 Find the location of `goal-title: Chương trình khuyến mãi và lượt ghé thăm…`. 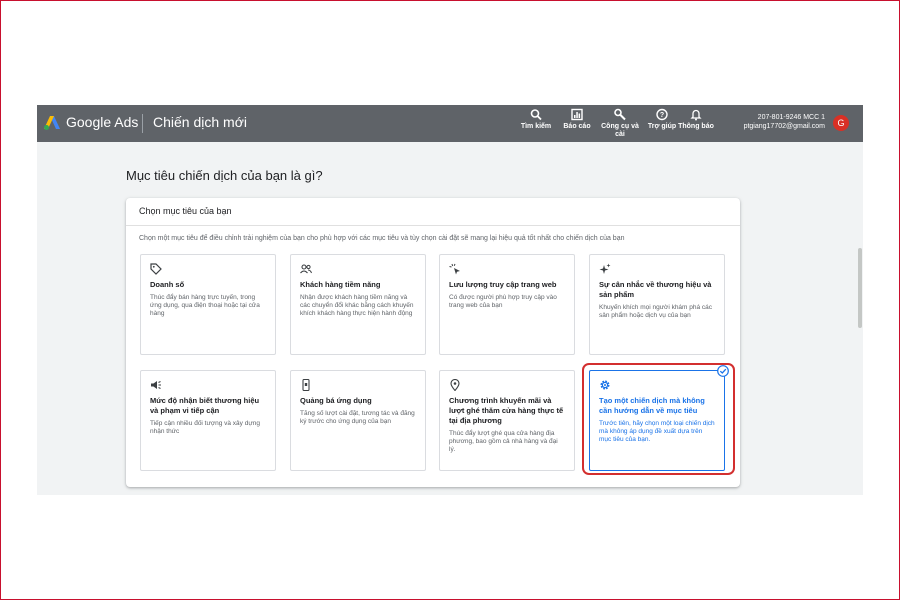

goal-title: Chương trình khuyến mãi và lượt ghé thăm… is located at coordinates (506, 410).